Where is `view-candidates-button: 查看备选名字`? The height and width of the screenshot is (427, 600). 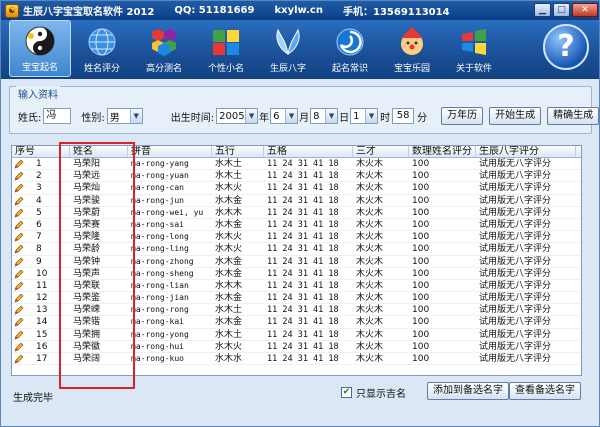
view-candidates-button: 查看备选名字 is located at coordinates (545, 391).